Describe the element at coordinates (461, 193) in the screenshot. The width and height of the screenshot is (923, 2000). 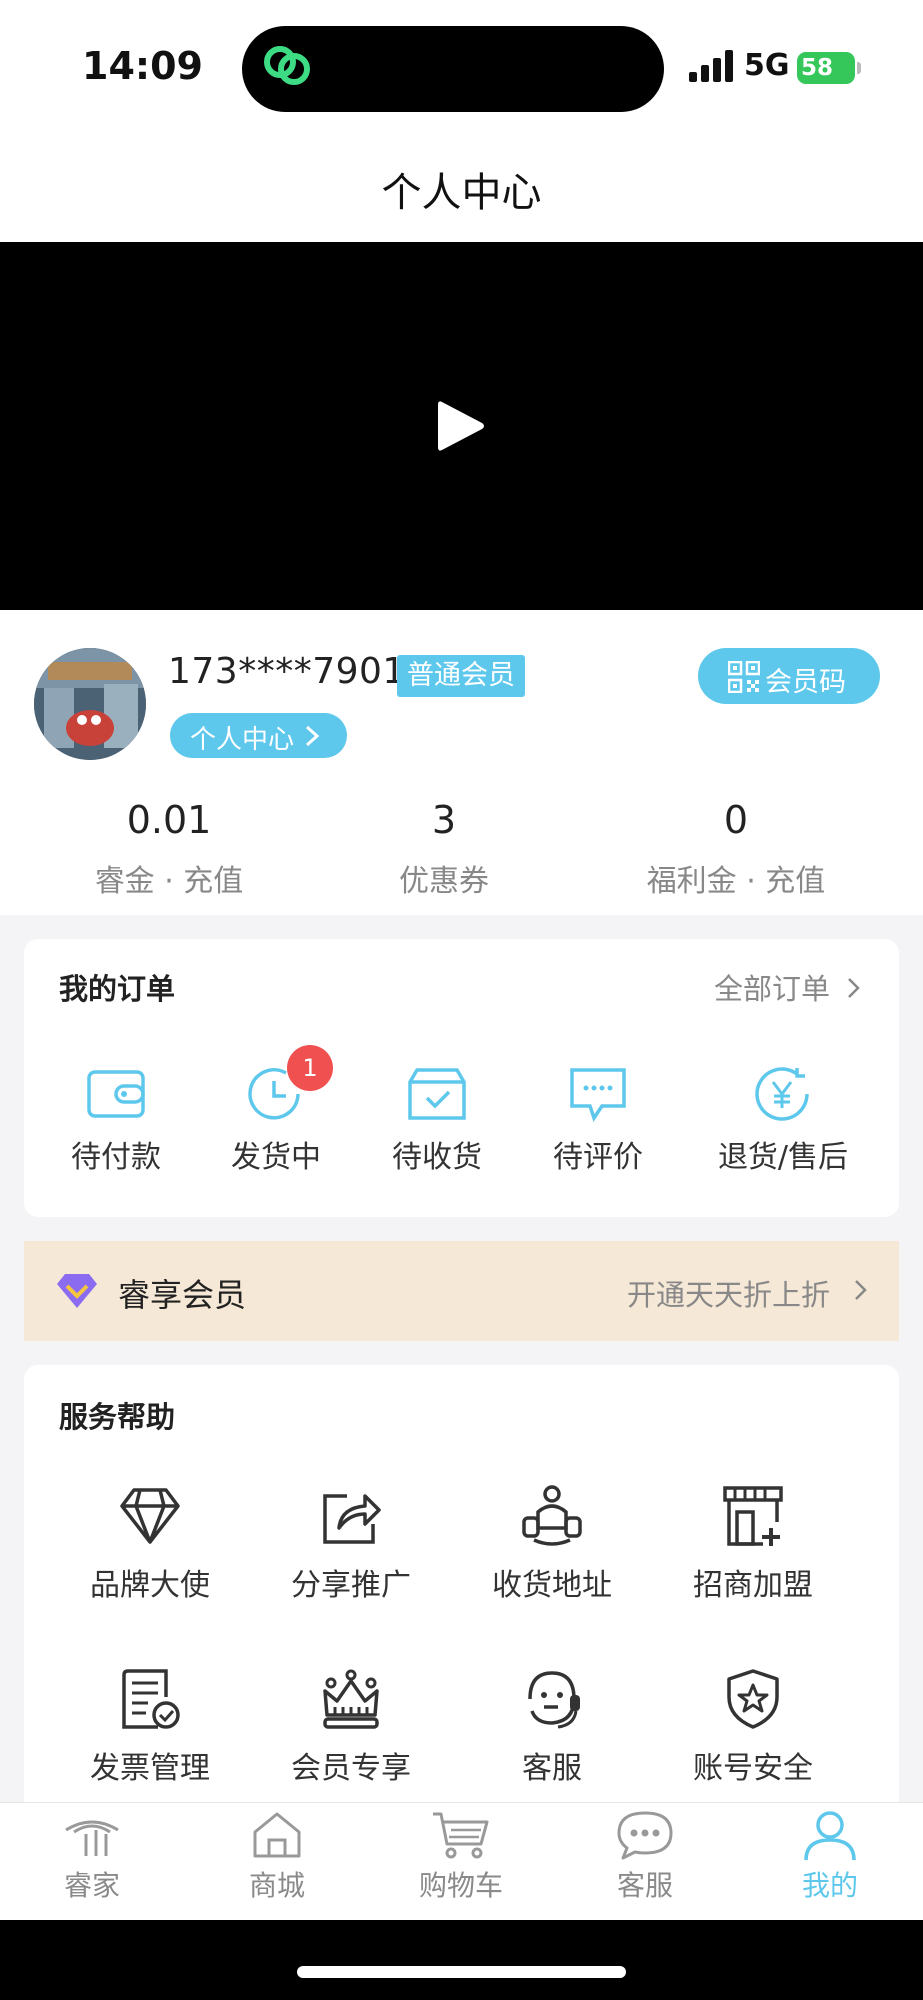
I see `page-title: 个人中心` at that location.